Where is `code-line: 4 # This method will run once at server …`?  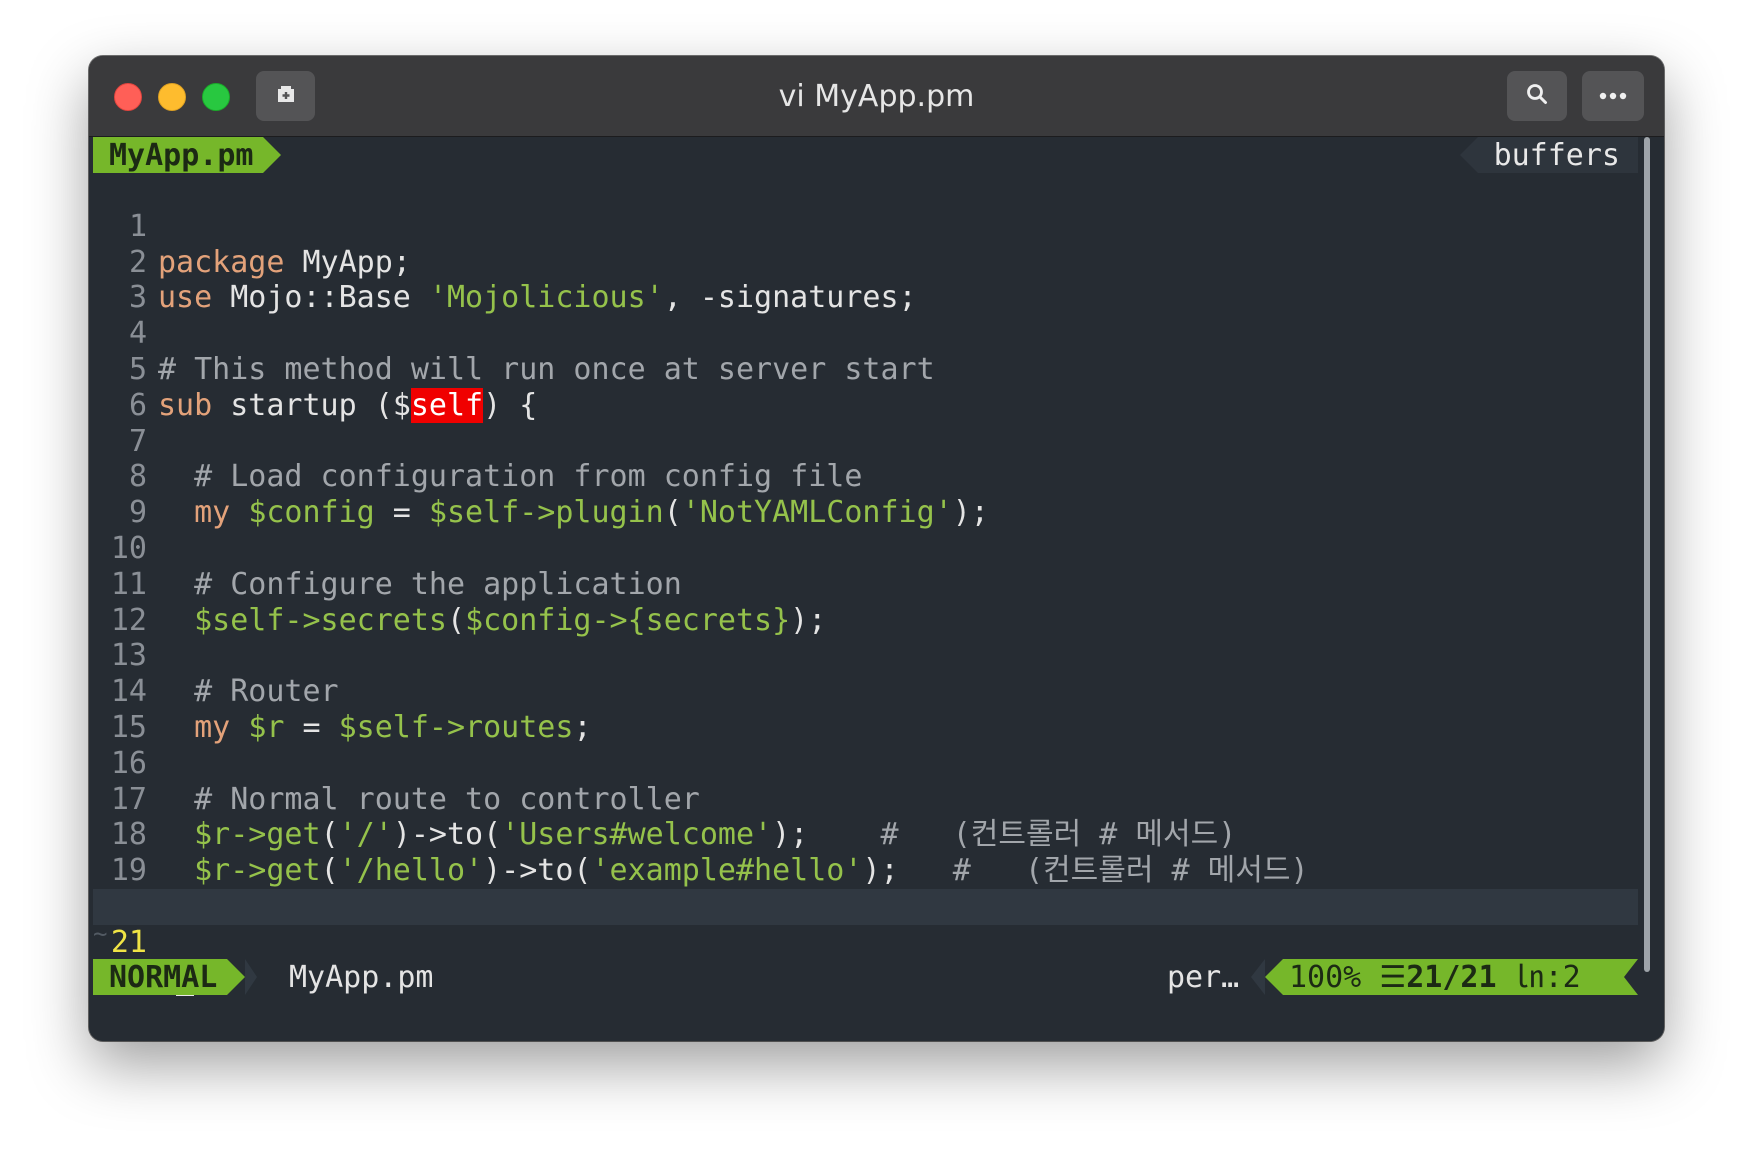
code-line: 4 # This method will run once at server … is located at coordinates (865, 333).